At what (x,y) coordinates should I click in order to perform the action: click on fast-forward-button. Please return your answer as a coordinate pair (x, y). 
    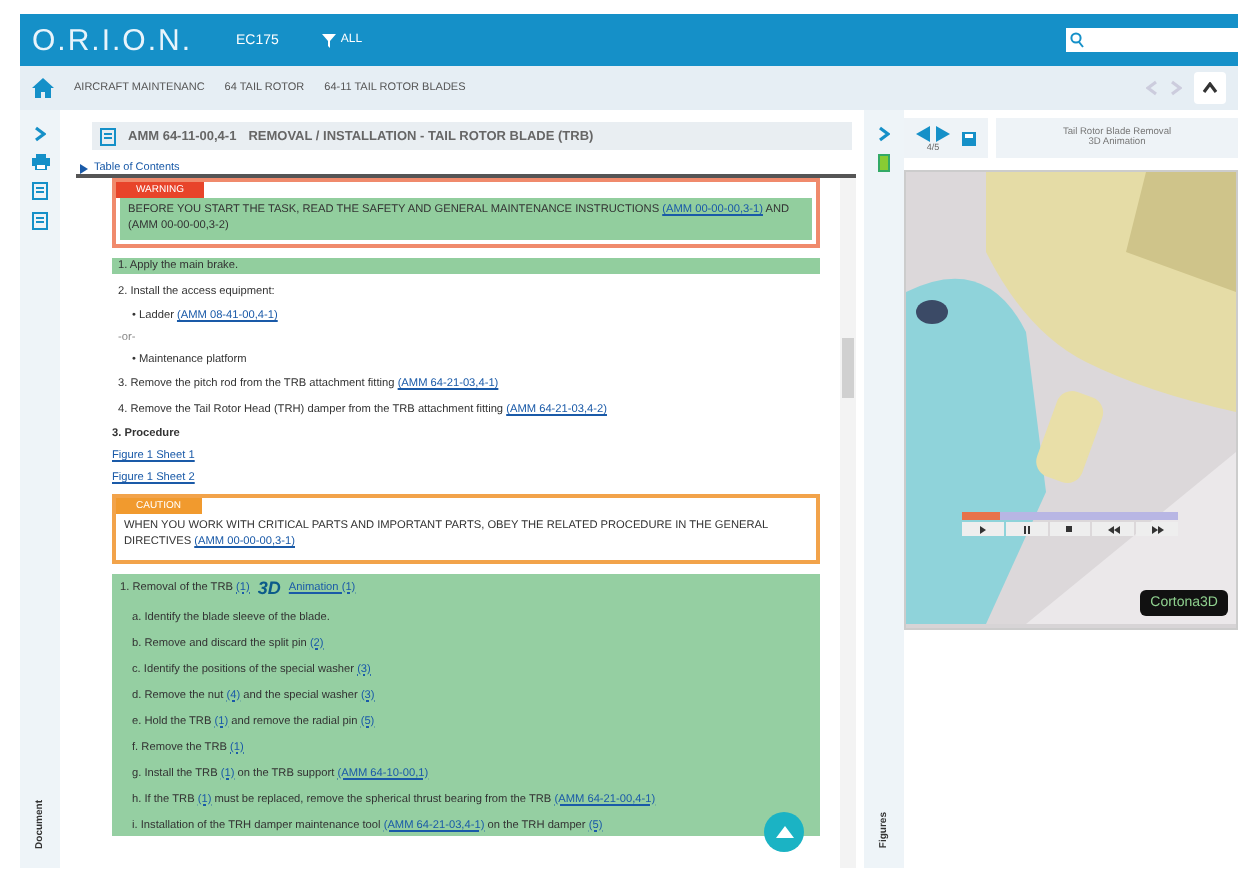
    Looking at the image, I should click on (1157, 529).